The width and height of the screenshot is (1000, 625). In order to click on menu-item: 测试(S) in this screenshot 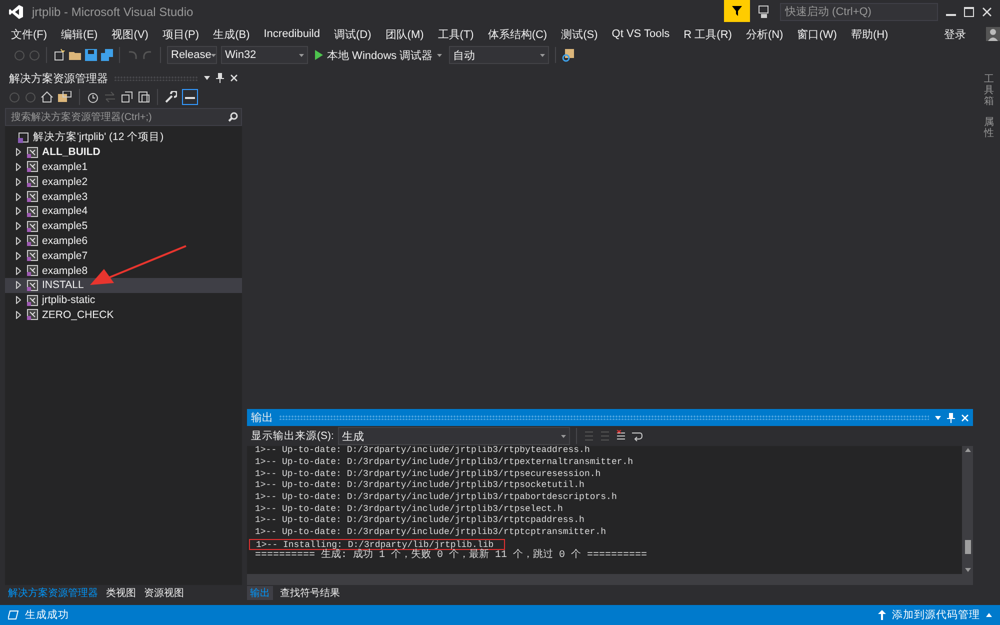, I will do `click(579, 34)`.